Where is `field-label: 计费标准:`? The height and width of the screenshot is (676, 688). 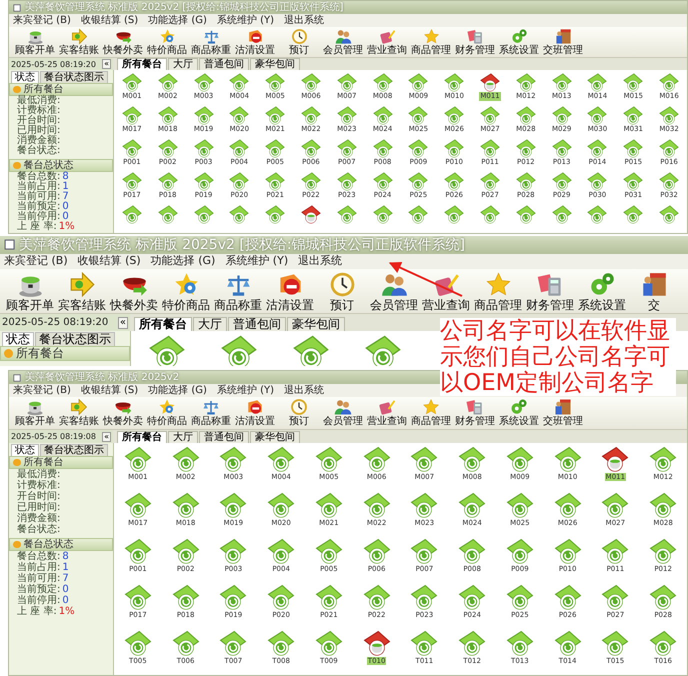
field-label: 计费标准: is located at coordinates (38, 110).